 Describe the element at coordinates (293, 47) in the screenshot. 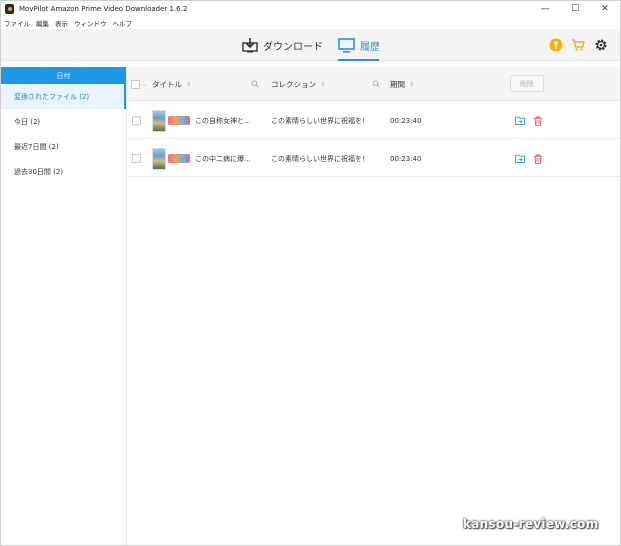

I see `tab-download-label: ダウンロード` at that location.